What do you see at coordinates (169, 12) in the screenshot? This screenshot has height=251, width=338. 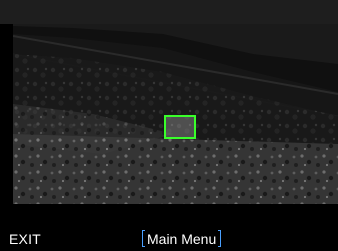 I see `top-status-bar` at bounding box center [169, 12].